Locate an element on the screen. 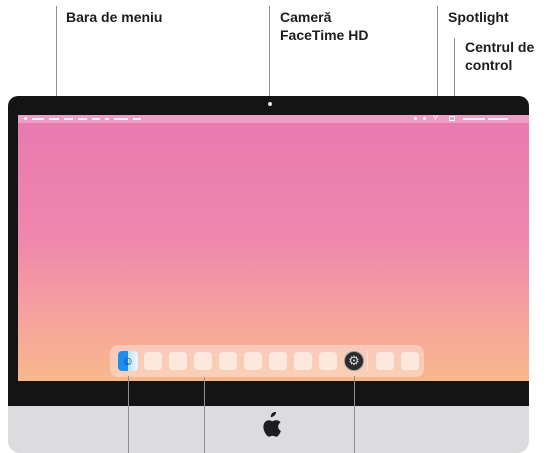 The image size is (548, 453). apple-logo-icon is located at coordinates (272, 424).